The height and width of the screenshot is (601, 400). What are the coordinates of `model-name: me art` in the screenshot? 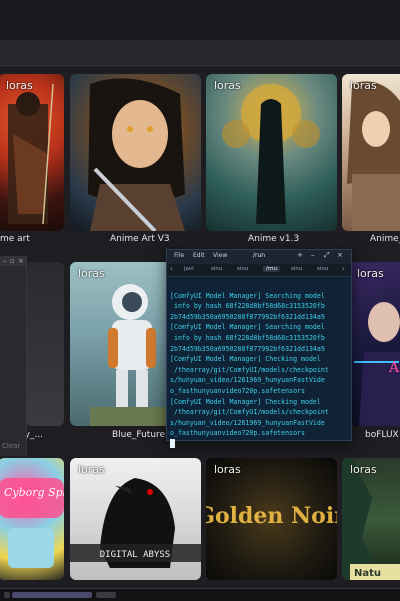 It's located at (15, 239).